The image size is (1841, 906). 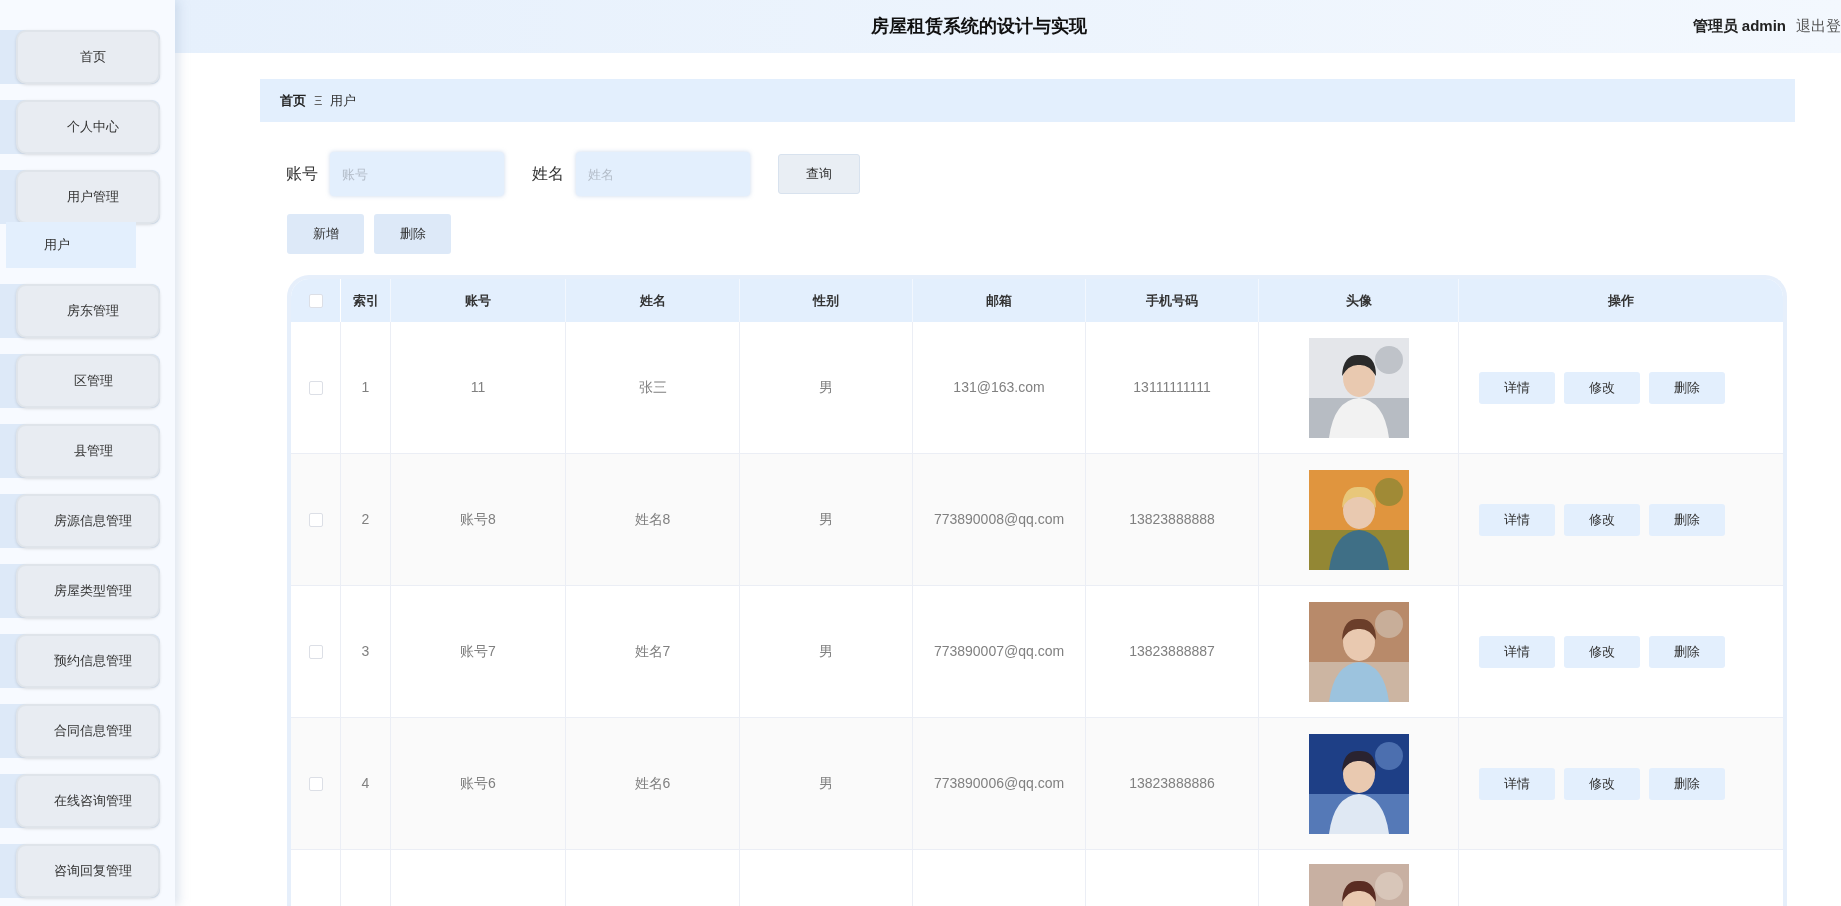 I want to click on menu-item: 房源信息管理, so click(x=88, y=521).